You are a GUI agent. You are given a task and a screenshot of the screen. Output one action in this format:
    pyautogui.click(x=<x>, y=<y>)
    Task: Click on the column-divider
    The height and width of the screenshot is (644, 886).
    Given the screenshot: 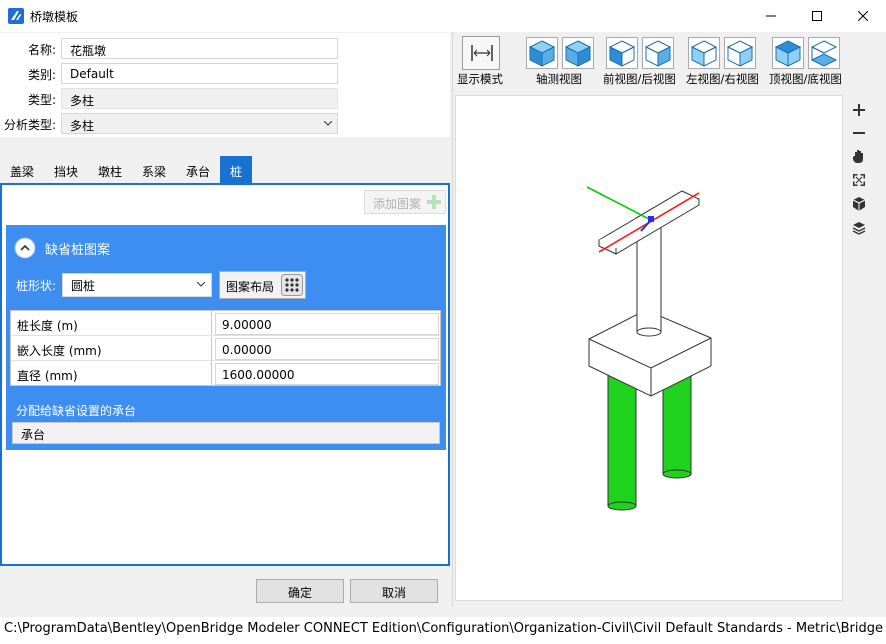 What is the action you would take?
    pyautogui.click(x=211, y=348)
    